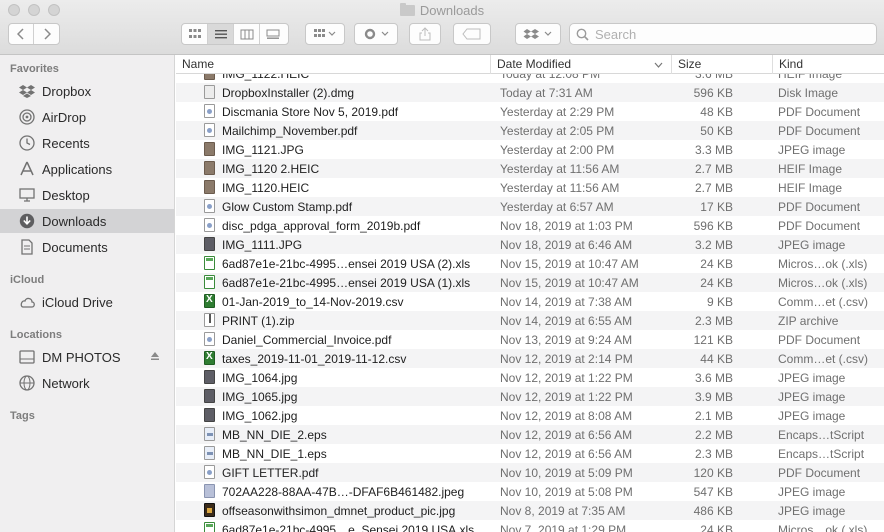 The image size is (884, 532). What do you see at coordinates (209, 491) in the screenshot?
I see `file-jpeg-icon` at bounding box center [209, 491].